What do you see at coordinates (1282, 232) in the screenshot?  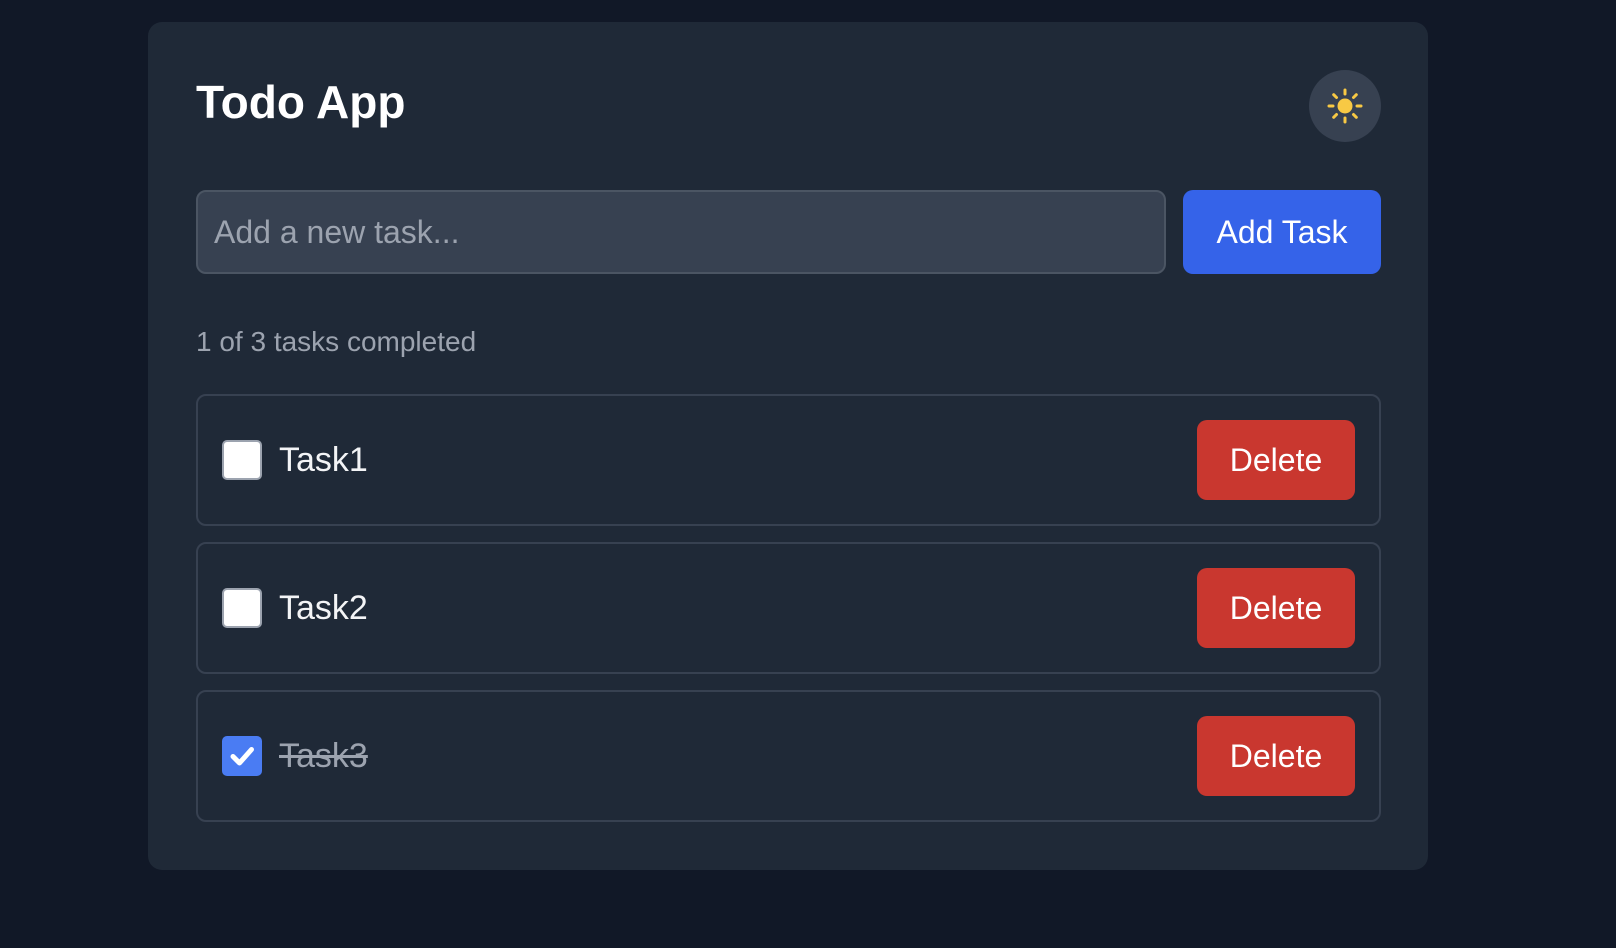 I see `add-task-button: Add Task` at bounding box center [1282, 232].